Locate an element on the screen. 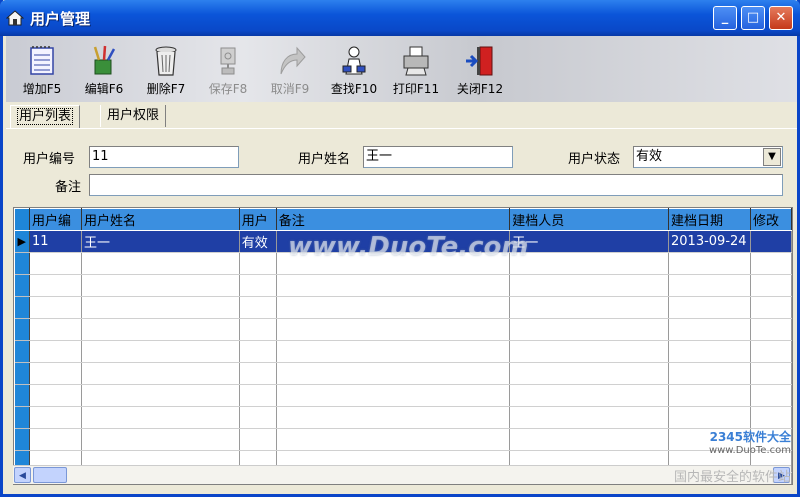 The height and width of the screenshot is (497, 800). title-bar: 用户管理 _ □ ✕ is located at coordinates (400, 18).